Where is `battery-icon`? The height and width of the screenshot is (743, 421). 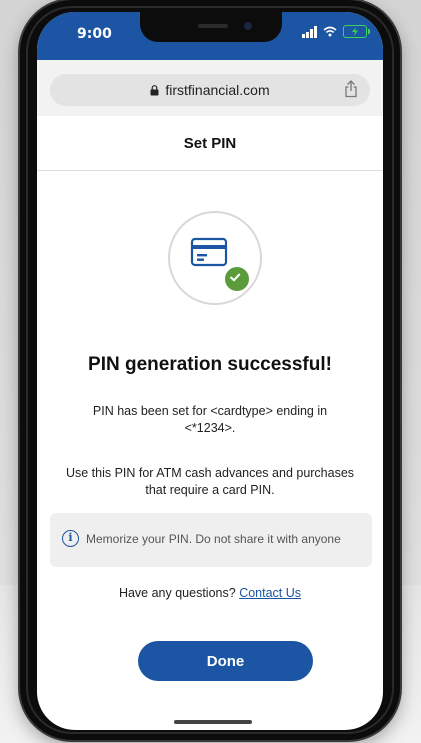 battery-icon is located at coordinates (356, 31).